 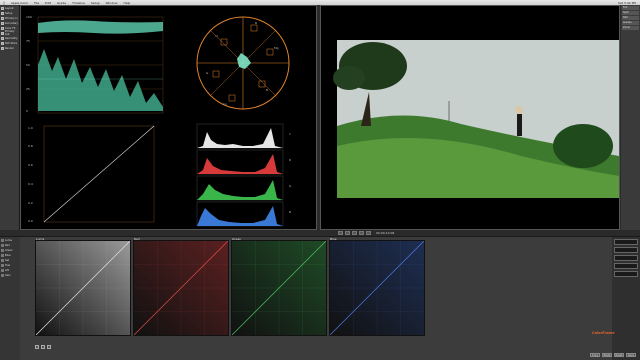 I want to click on play-button, so click(x=347, y=233).